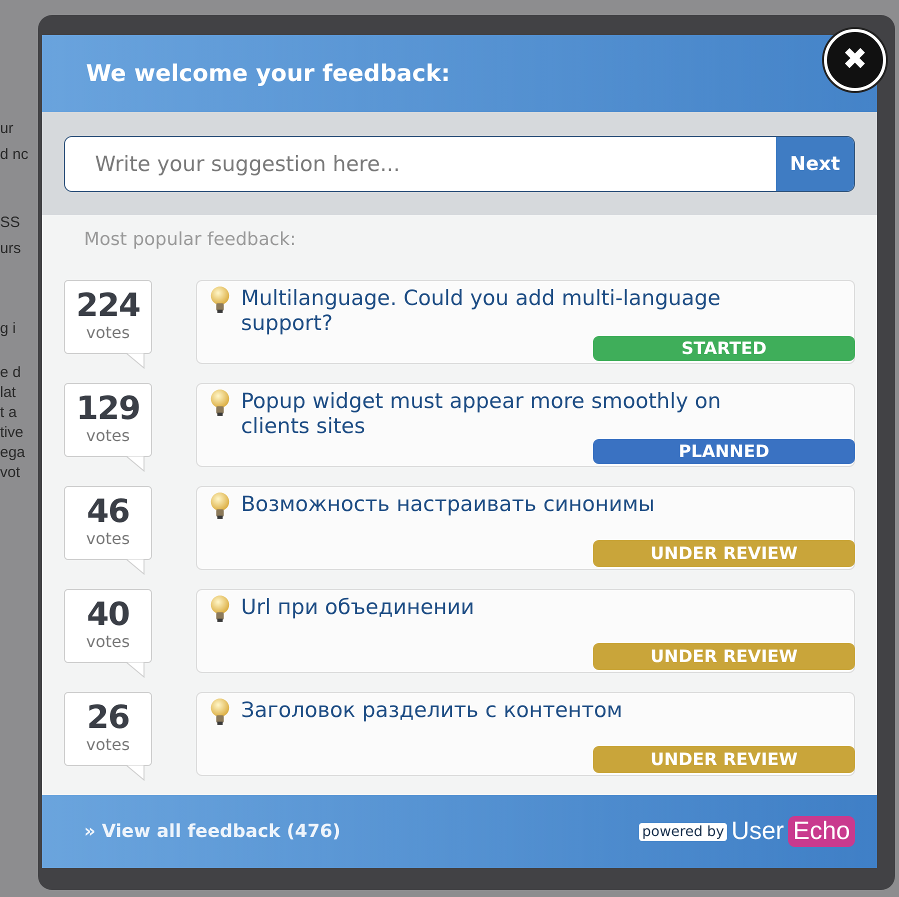  I want to click on section-heading: Most popular feedback:, so click(190, 239).